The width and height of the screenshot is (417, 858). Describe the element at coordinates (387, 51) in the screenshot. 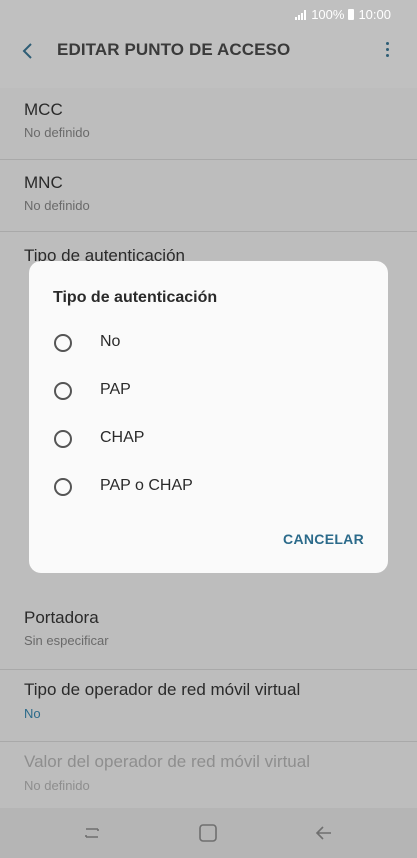

I see `more-vert-icon` at that location.